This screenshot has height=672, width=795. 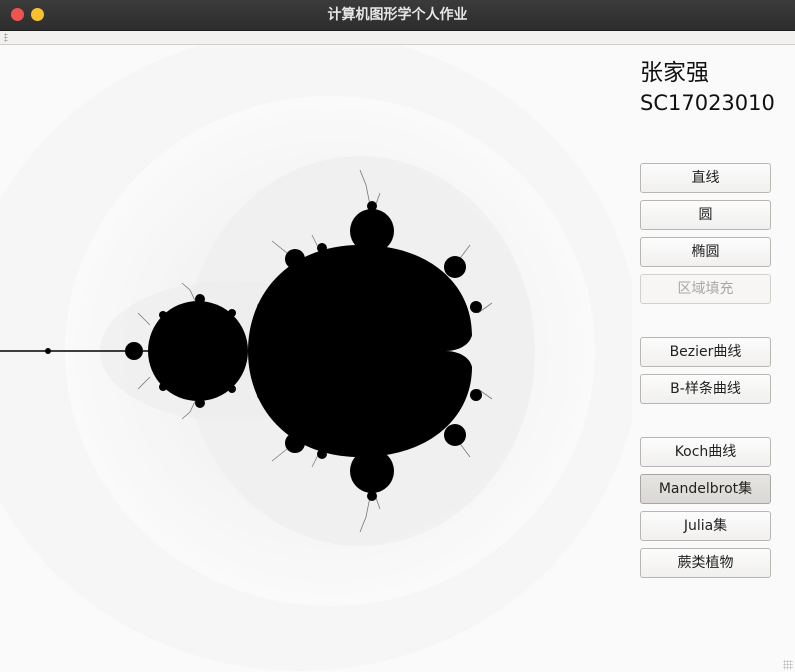 I want to click on spike-minibrot, so click(x=48, y=351).